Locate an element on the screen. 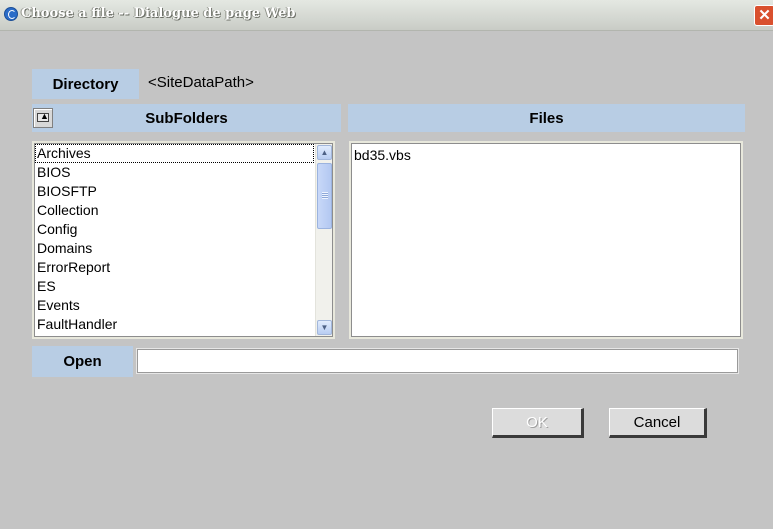  ie-icon is located at coordinates (11, 14).